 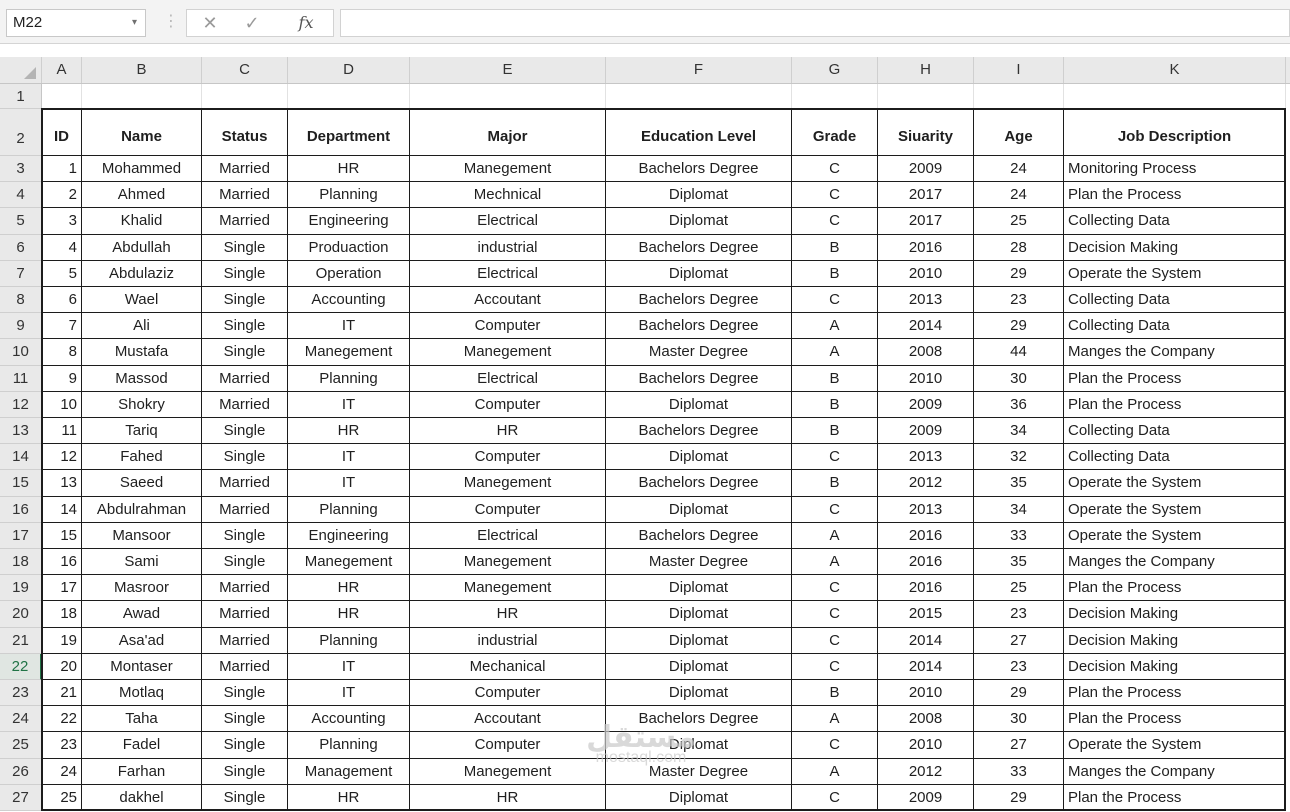 I want to click on table-cell: Montaser, so click(x=142, y=666).